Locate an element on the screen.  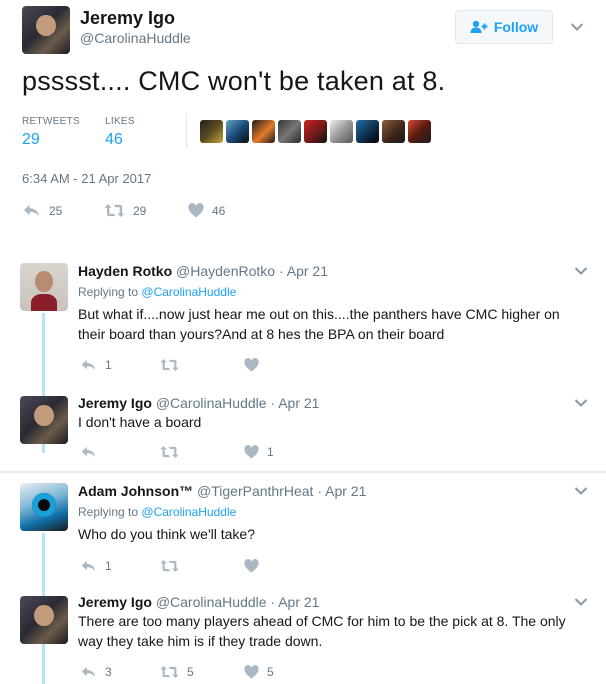
retweet-action: 5 is located at coordinates (177, 672).